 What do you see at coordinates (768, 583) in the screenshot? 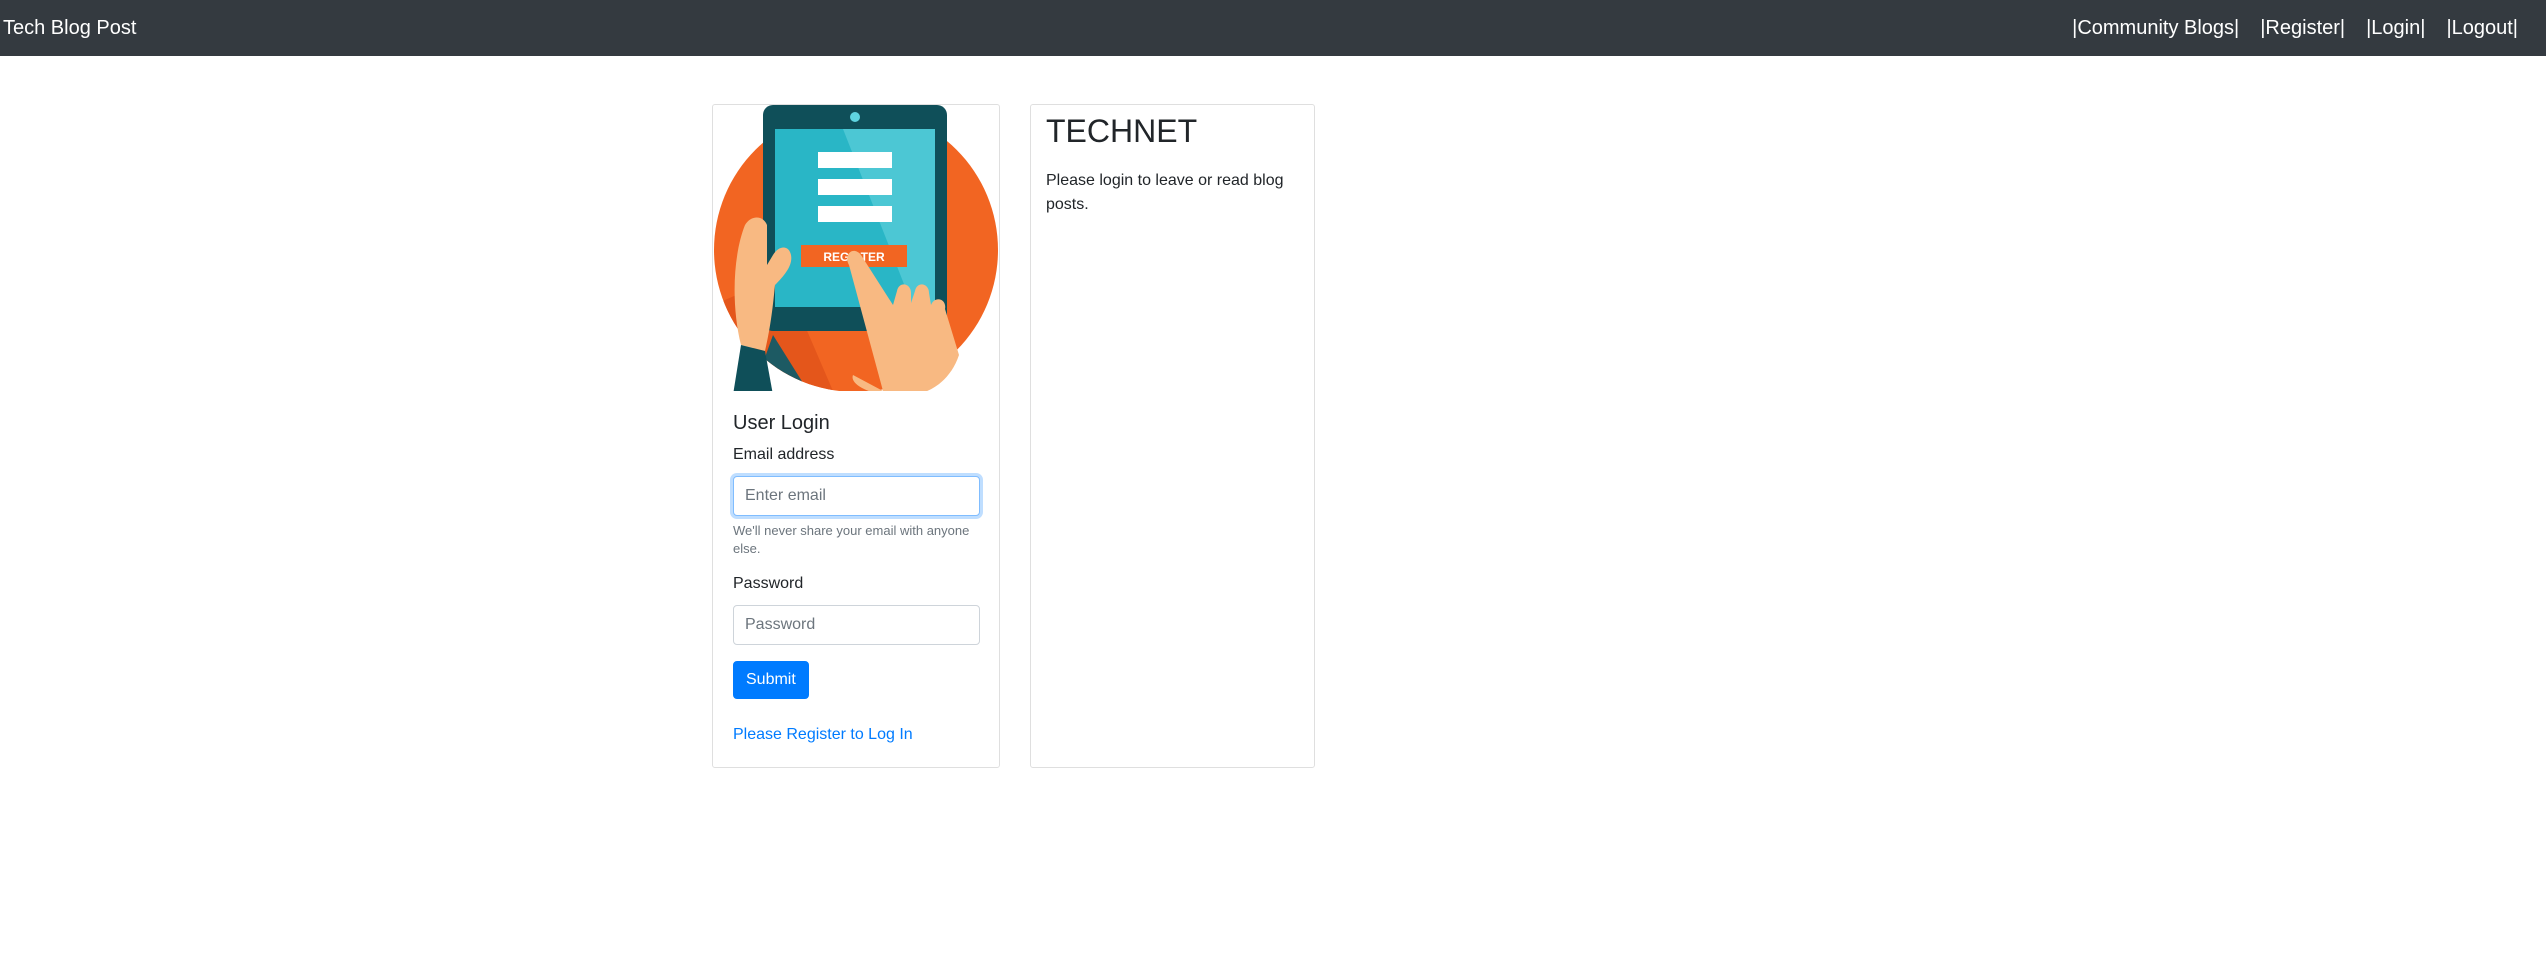
I see `password-label: Password` at bounding box center [768, 583].